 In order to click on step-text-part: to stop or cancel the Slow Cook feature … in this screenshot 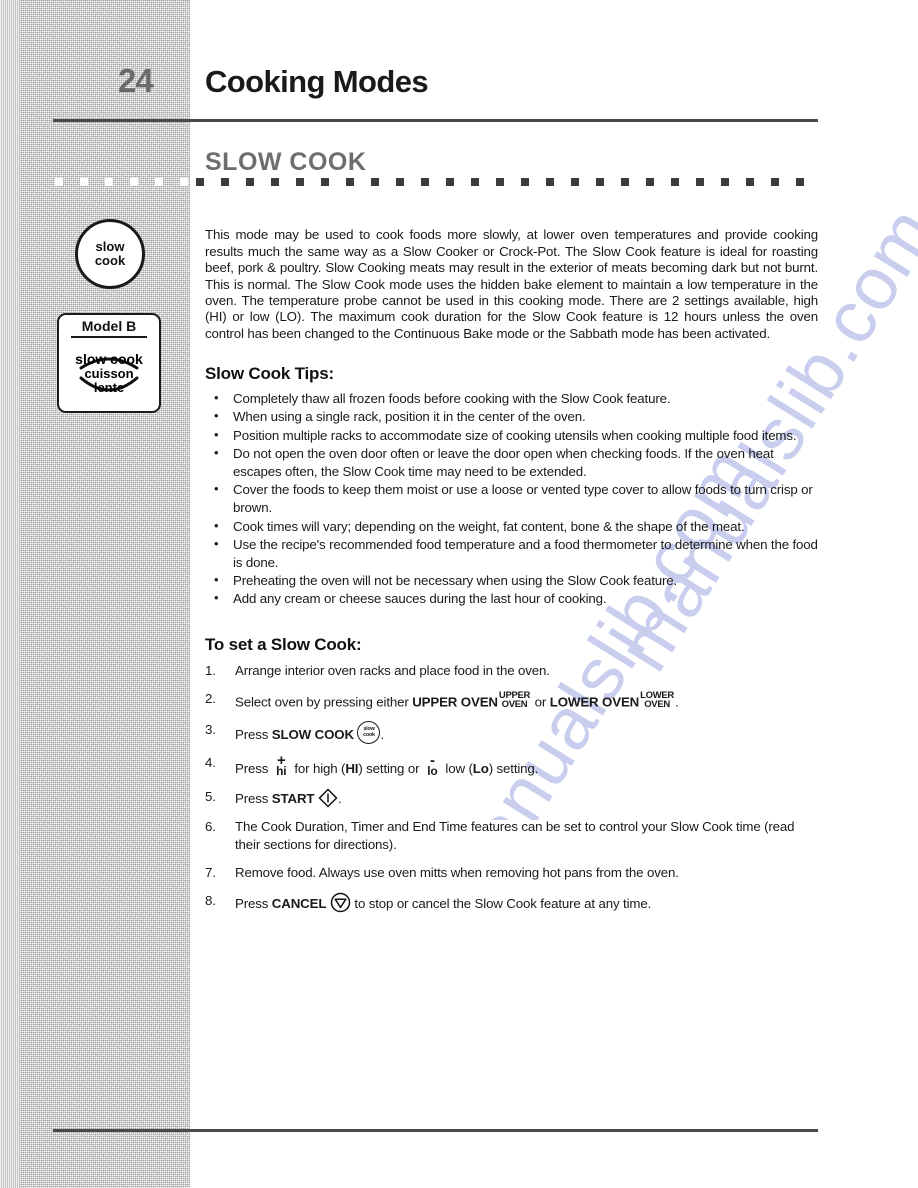, I will do `click(501, 904)`.